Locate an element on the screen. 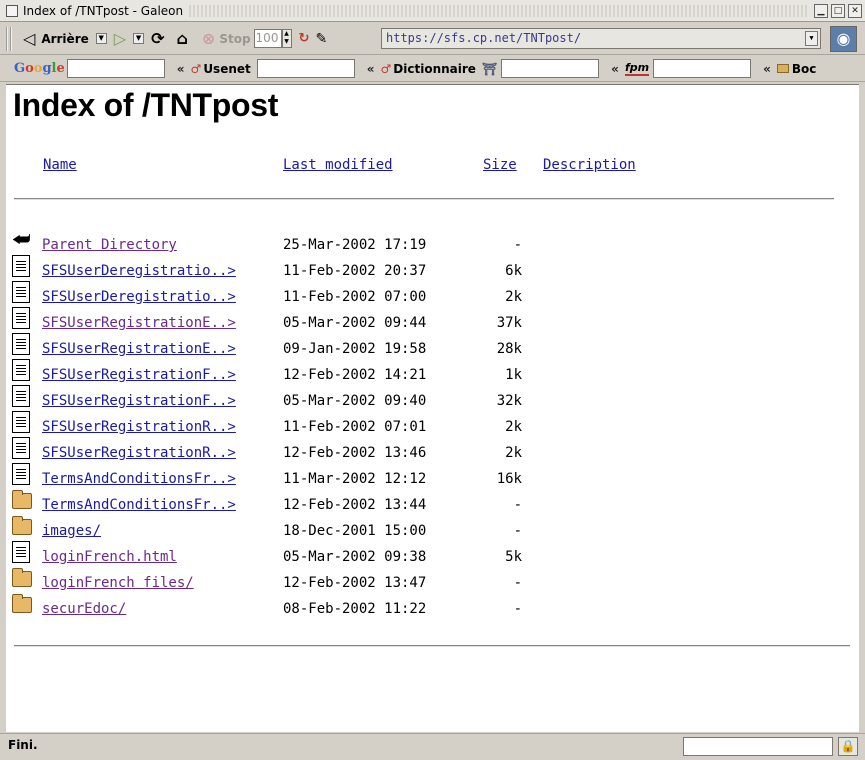 The image size is (865, 760). modified-date: 05-Mar-2002 09:44 is located at coordinates (355, 323).